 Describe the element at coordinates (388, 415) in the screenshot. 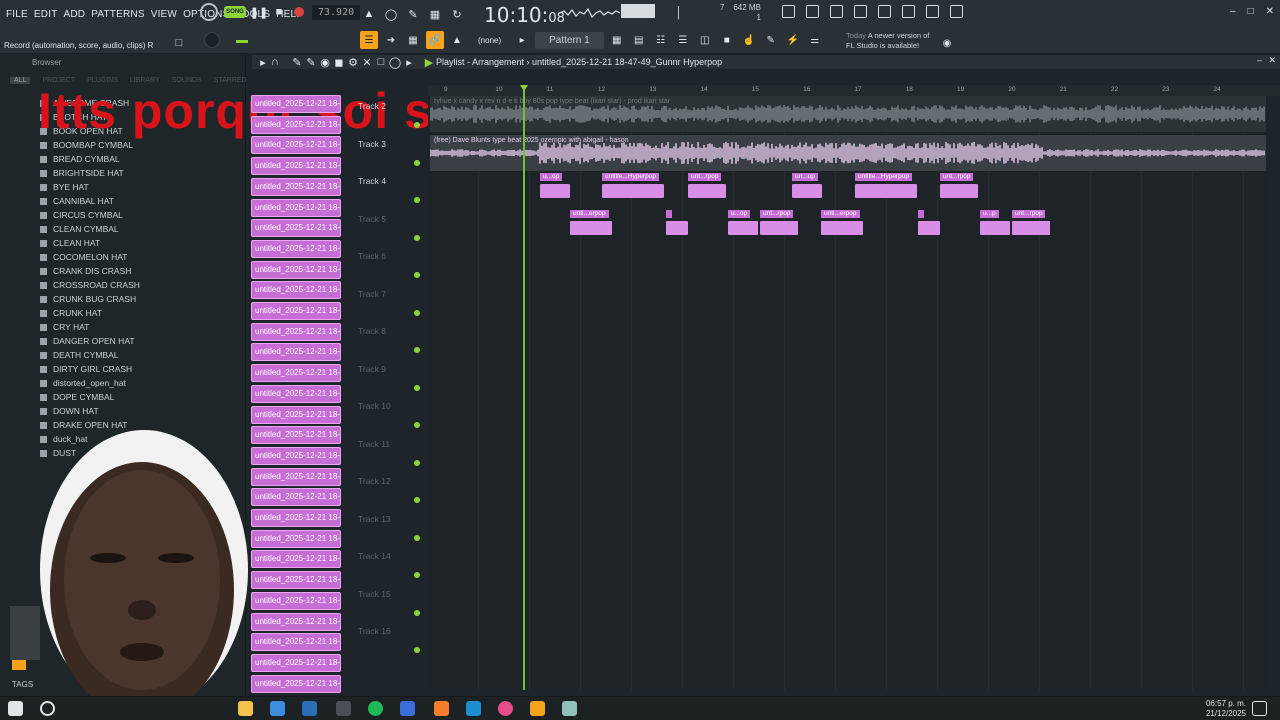

I see `track-header: Track 10` at that location.